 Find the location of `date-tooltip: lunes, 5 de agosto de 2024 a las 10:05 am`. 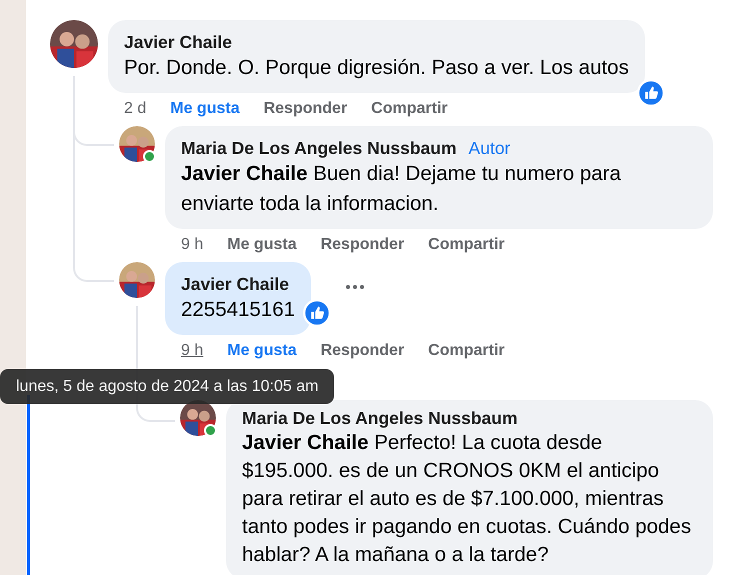

date-tooltip: lunes, 5 de agosto de 2024 a las 10:05 am is located at coordinates (167, 386).